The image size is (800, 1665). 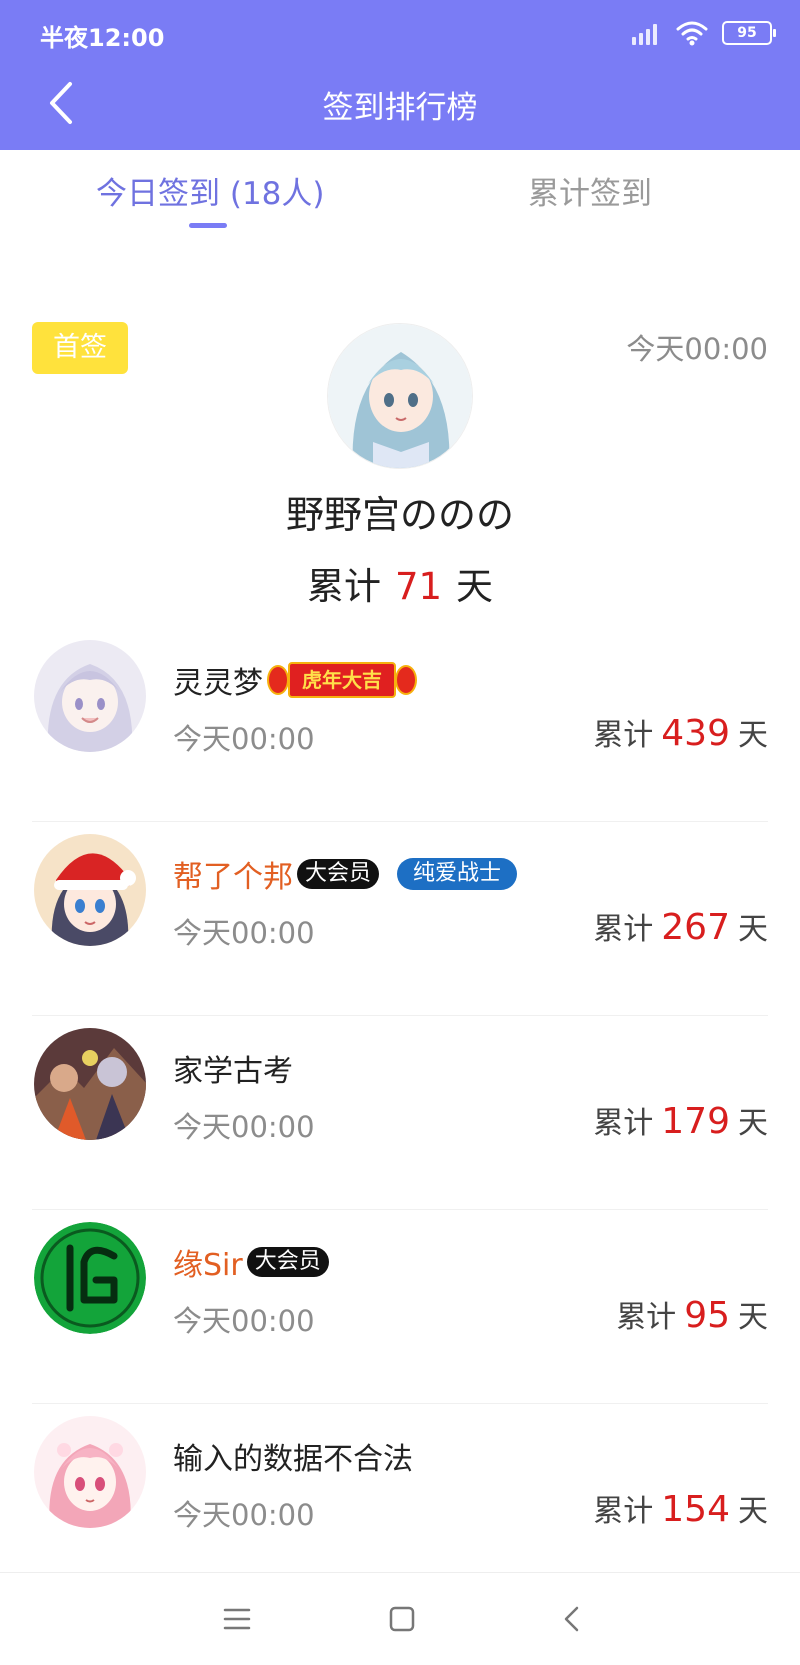 I want to click on top-signin-time: 今天00:00, so click(x=697, y=349).